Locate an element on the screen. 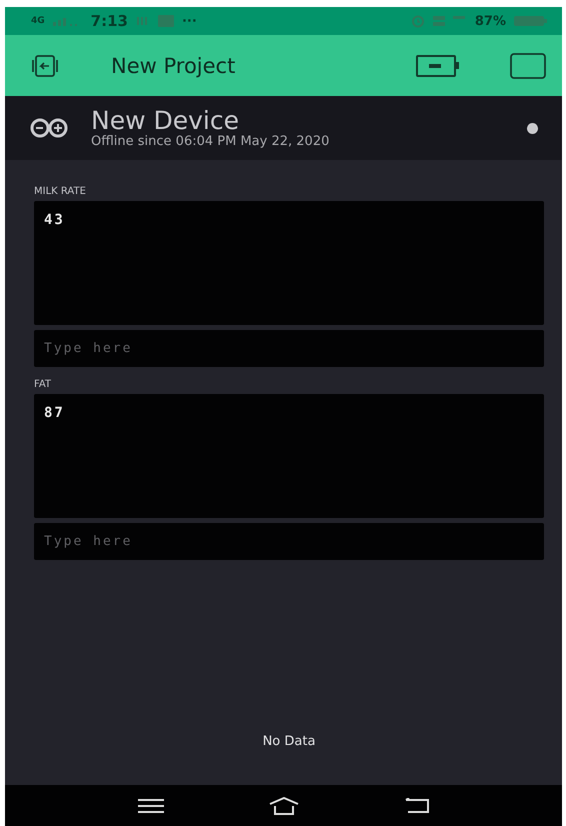 The height and width of the screenshot is (826, 566). terminal-text: 87 is located at coordinates (54, 413).